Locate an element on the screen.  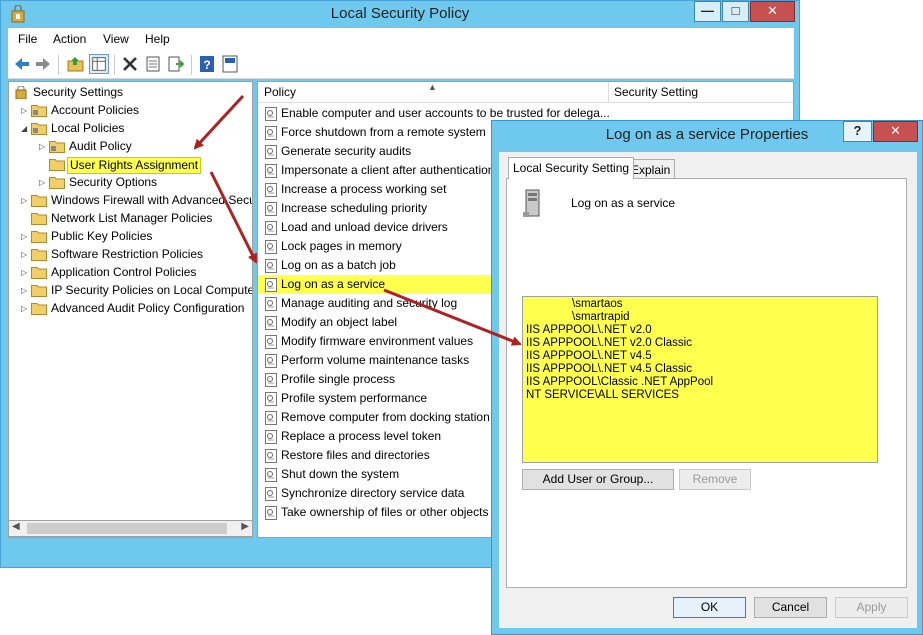
policy-row: Log on as a service is located at coordinates (376, 284).